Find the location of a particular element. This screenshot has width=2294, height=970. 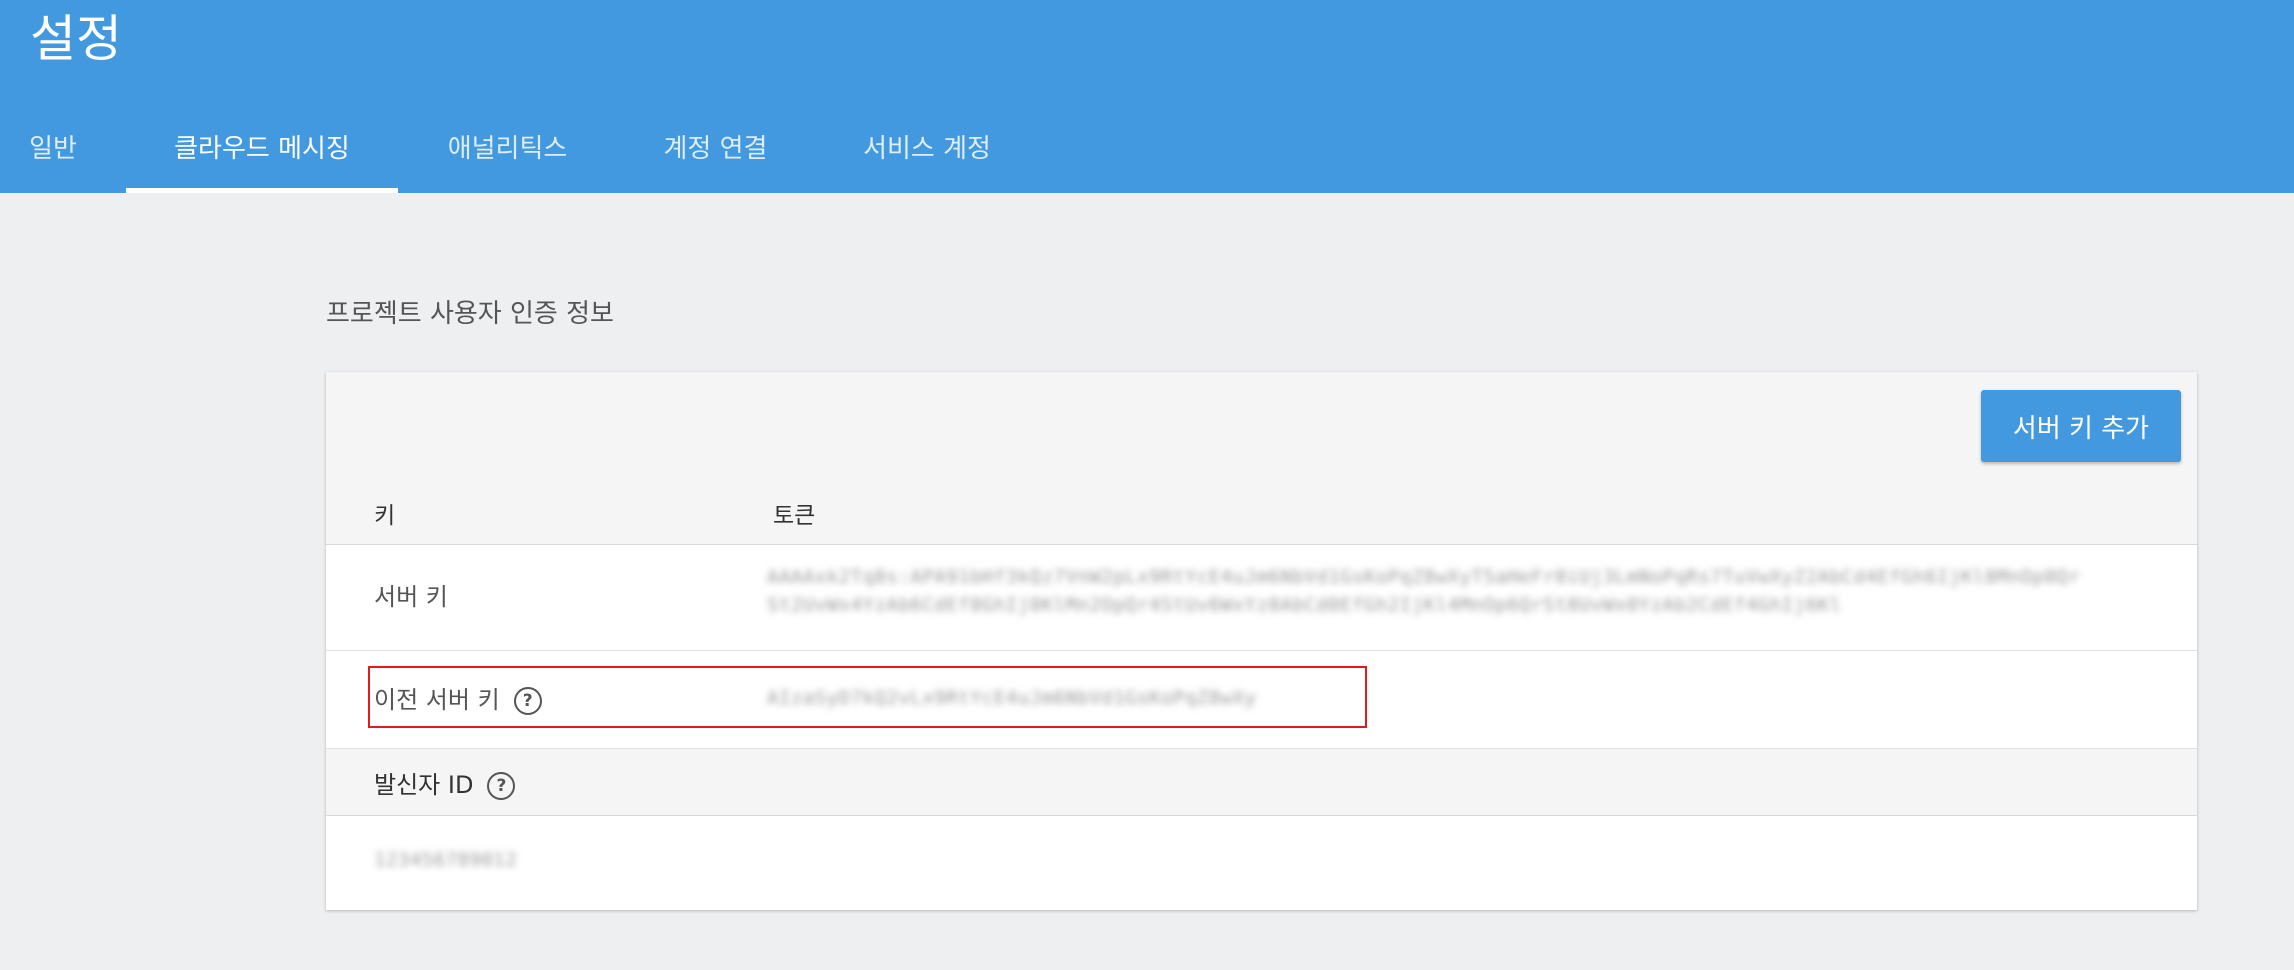

tab-cloud-messaging: 클라우드 메시징 is located at coordinates (262, 155).